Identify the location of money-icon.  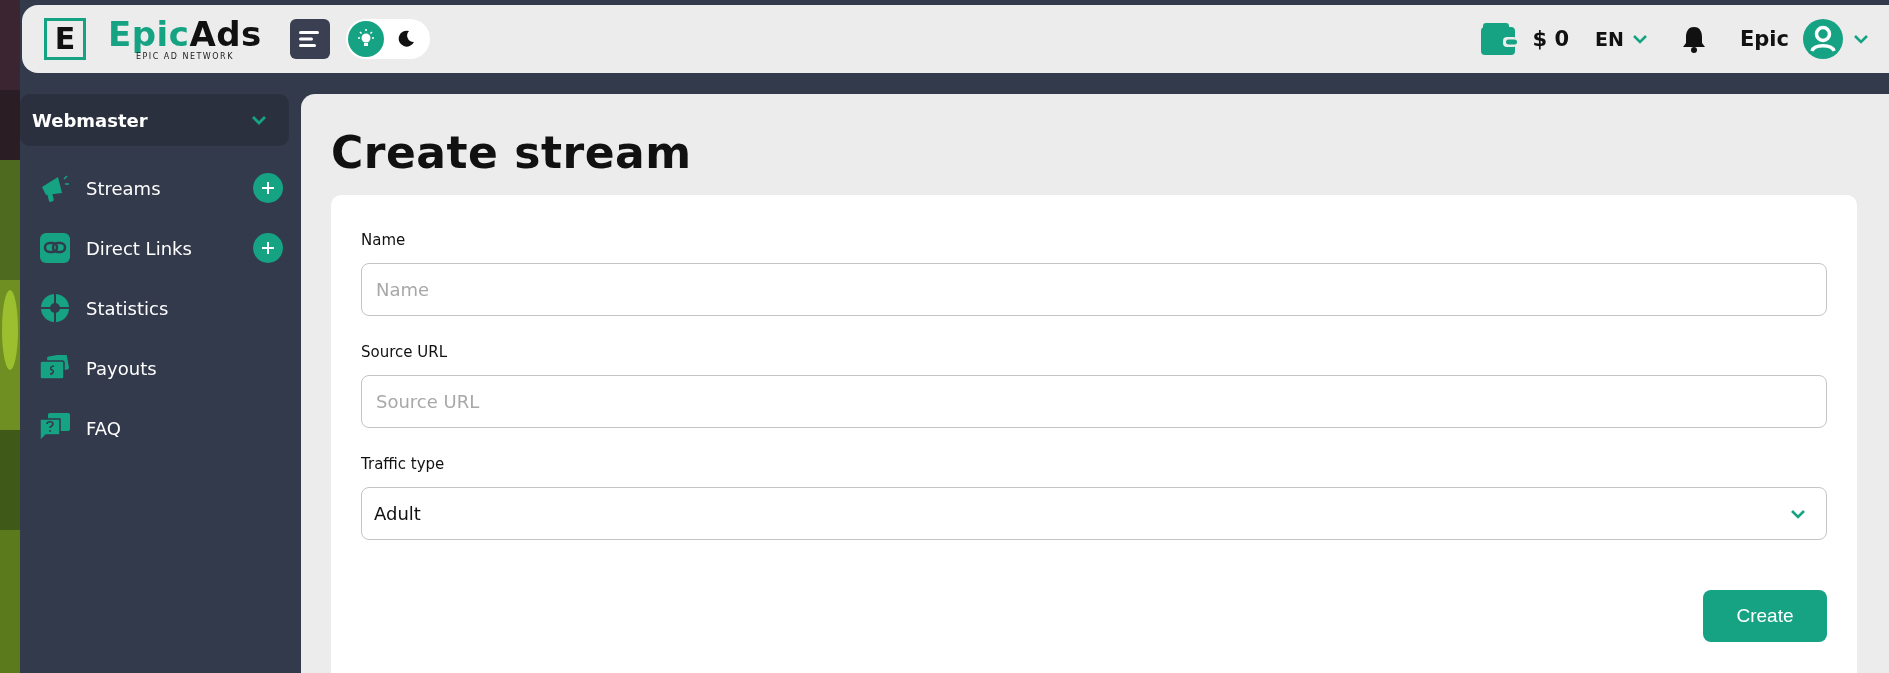
(55, 368).